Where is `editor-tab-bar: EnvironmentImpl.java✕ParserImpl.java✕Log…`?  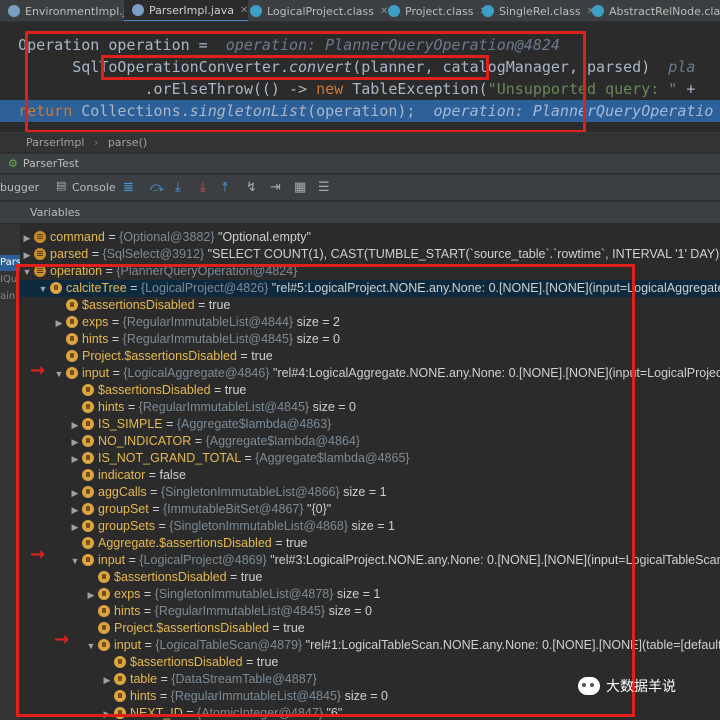
editor-tab-bar: EnvironmentImpl.java✕ParserImpl.java✕Log… is located at coordinates (360, 11).